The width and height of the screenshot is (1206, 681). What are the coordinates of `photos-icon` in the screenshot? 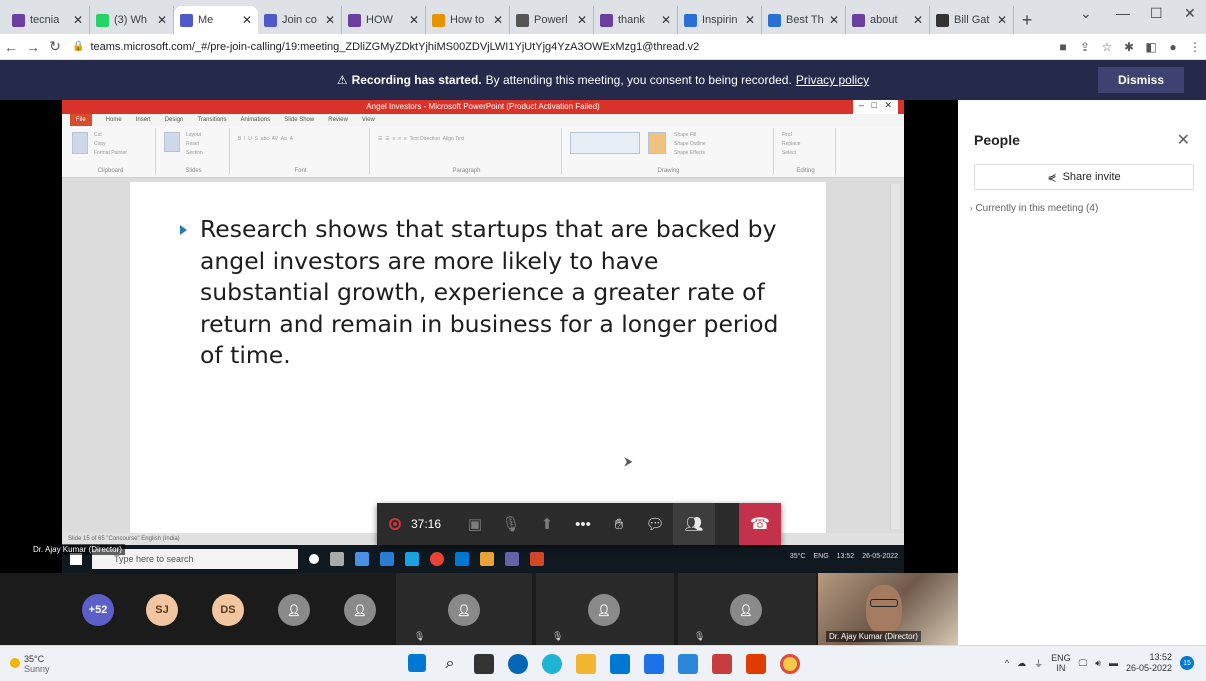 It's located at (688, 664).